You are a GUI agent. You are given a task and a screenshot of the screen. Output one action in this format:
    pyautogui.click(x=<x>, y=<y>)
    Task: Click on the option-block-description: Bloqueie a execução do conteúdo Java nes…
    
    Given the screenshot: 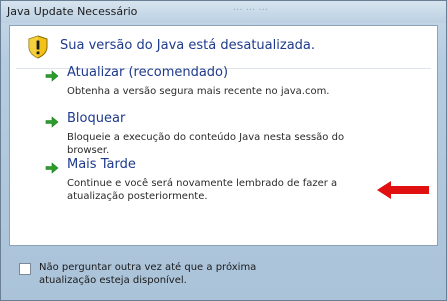 What is the action you would take?
    pyautogui.click(x=206, y=144)
    